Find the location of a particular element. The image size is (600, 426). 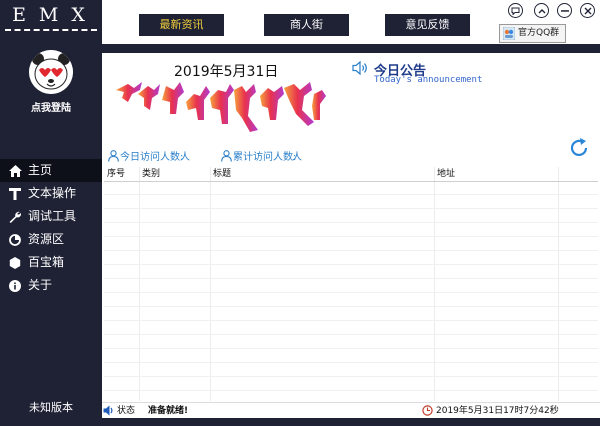

bottom-strip is located at coordinates (351, 422).